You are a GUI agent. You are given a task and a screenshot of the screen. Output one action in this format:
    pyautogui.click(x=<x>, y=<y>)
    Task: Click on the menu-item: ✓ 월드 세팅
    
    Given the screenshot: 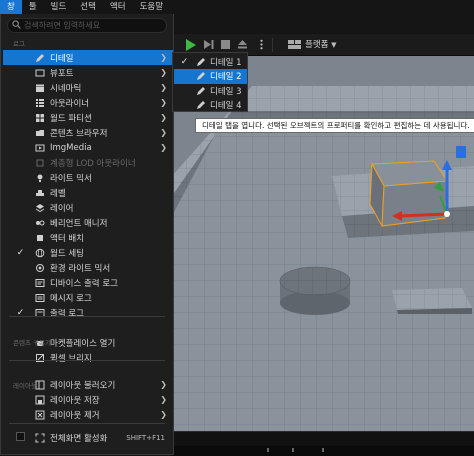 What is the action you would take?
    pyautogui.click(x=88, y=252)
    